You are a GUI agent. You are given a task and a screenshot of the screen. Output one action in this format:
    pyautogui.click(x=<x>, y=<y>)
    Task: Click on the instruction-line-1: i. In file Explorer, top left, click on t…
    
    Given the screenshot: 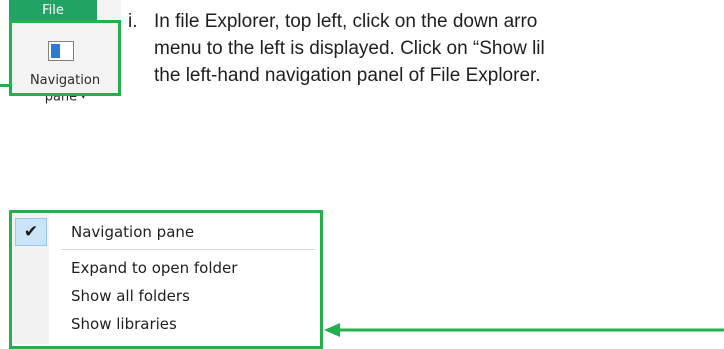 What is the action you would take?
    pyautogui.click(x=426, y=21)
    